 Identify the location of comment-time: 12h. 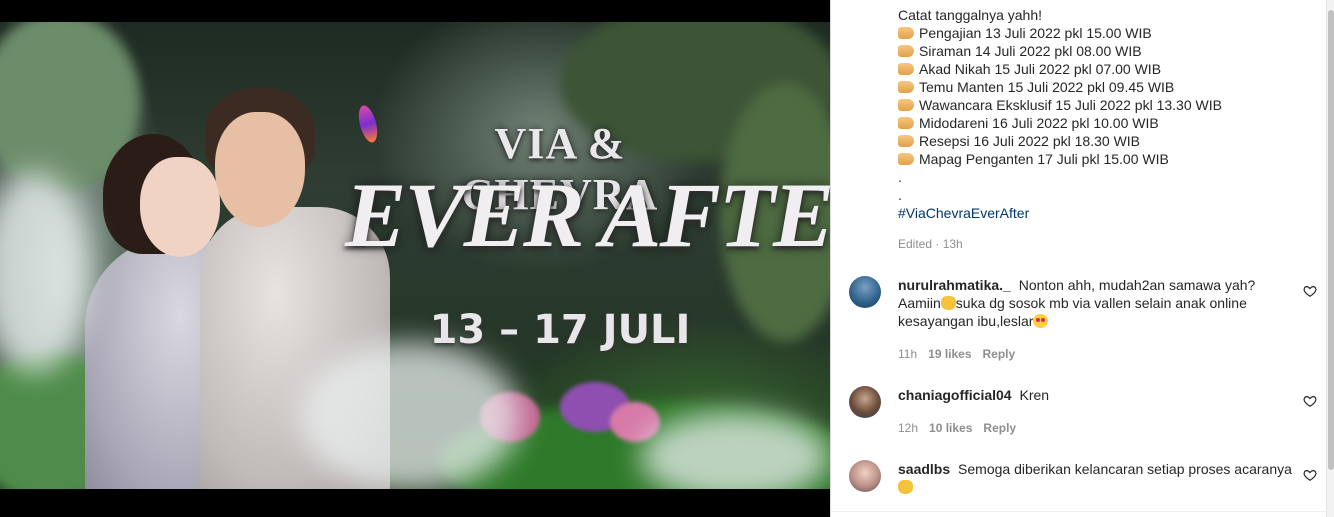
(908, 428).